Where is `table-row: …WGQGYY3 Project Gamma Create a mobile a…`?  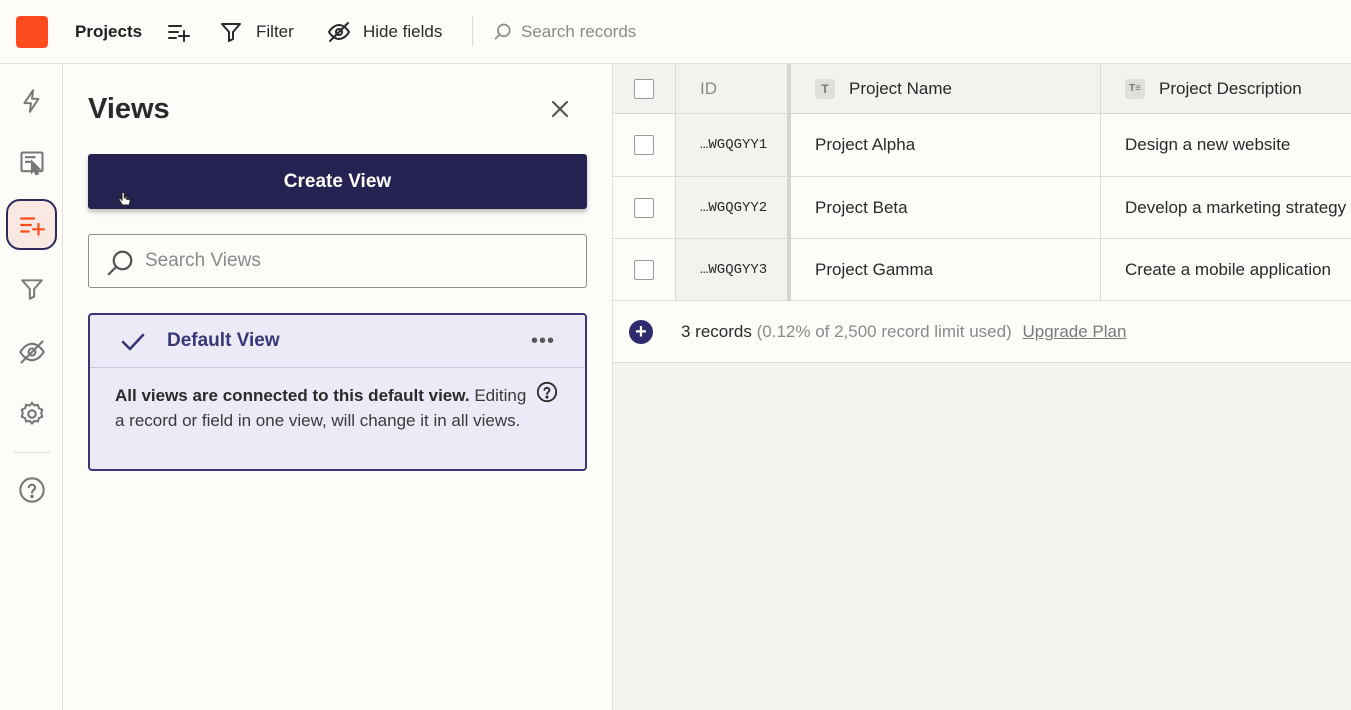 table-row: …WGQGYY3 Project Gamma Create a mobile a… is located at coordinates (982, 270).